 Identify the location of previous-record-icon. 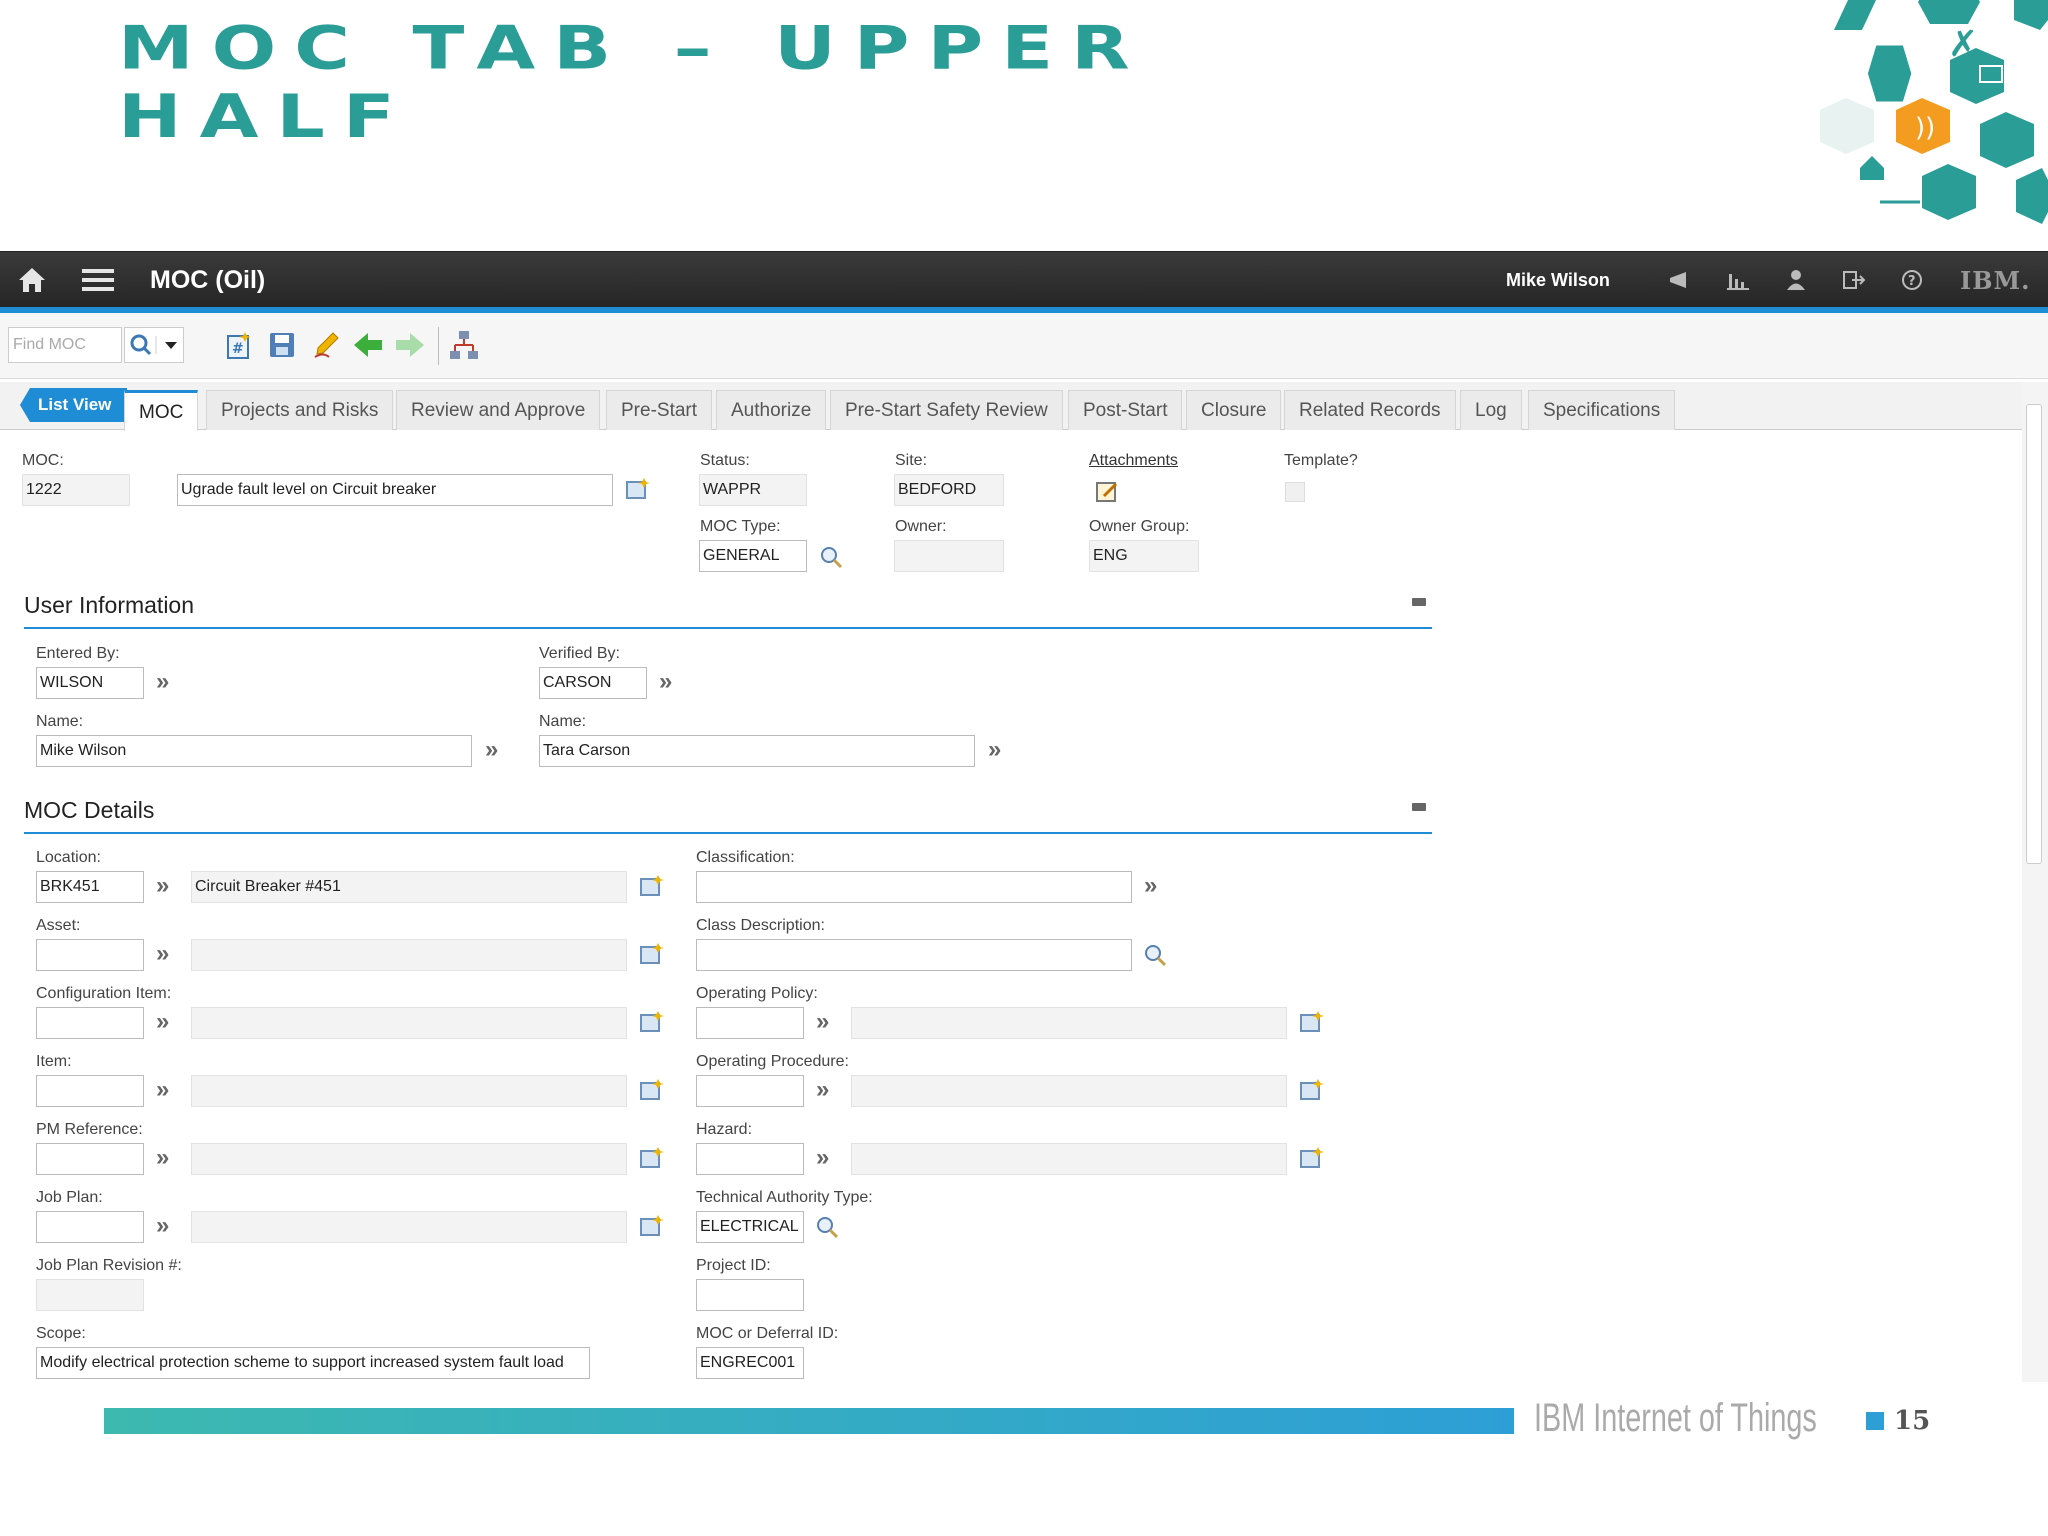
(368, 345).